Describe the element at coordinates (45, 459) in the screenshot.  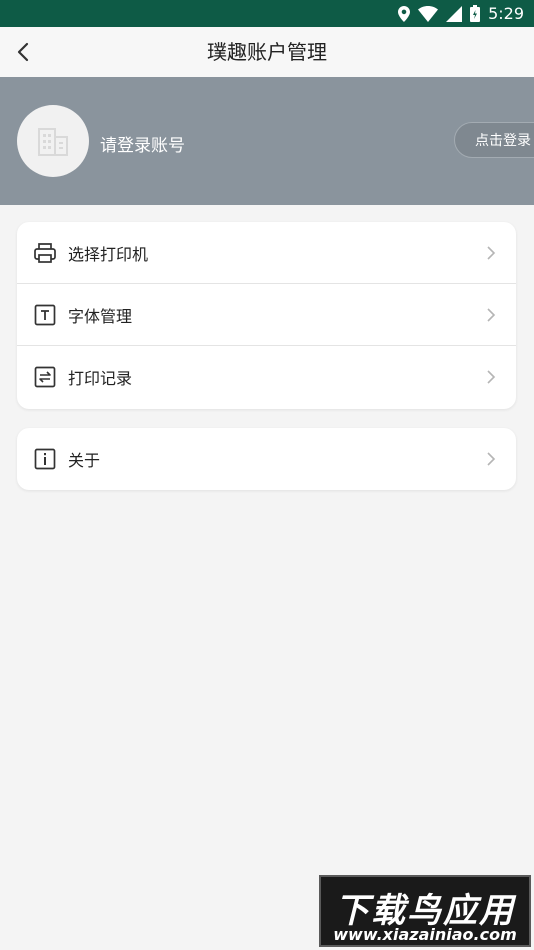
I see `info-icon` at that location.